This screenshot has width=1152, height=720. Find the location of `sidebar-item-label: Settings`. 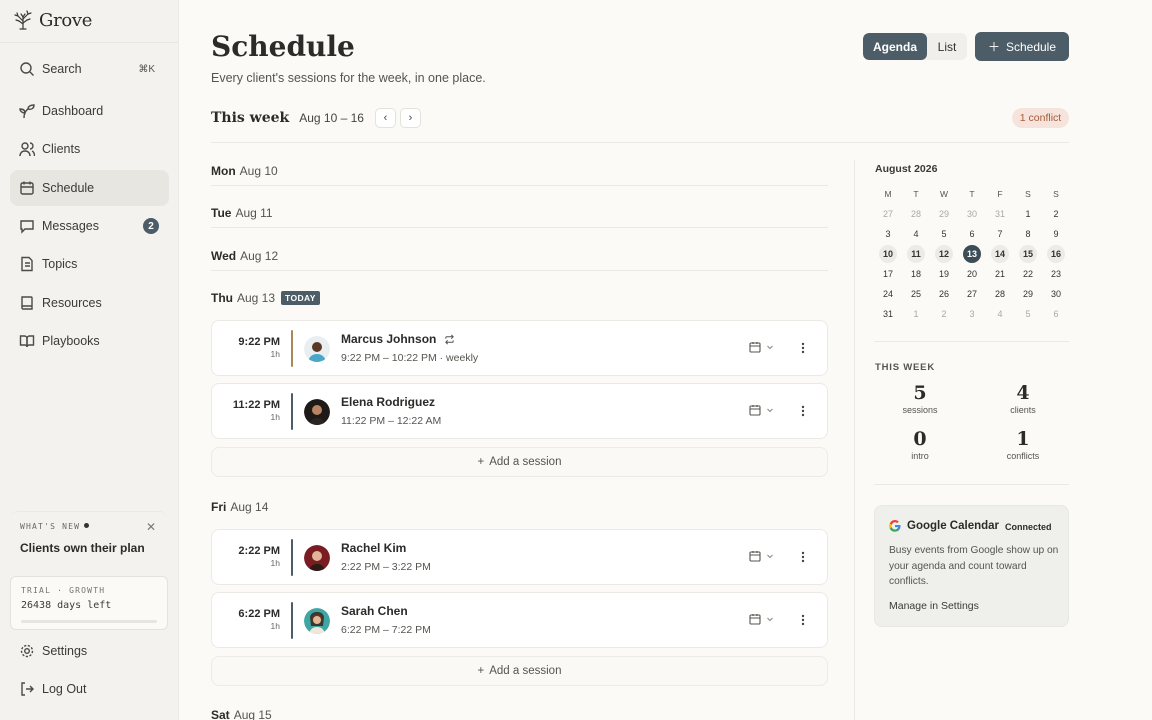

sidebar-item-label: Settings is located at coordinates (65, 651).